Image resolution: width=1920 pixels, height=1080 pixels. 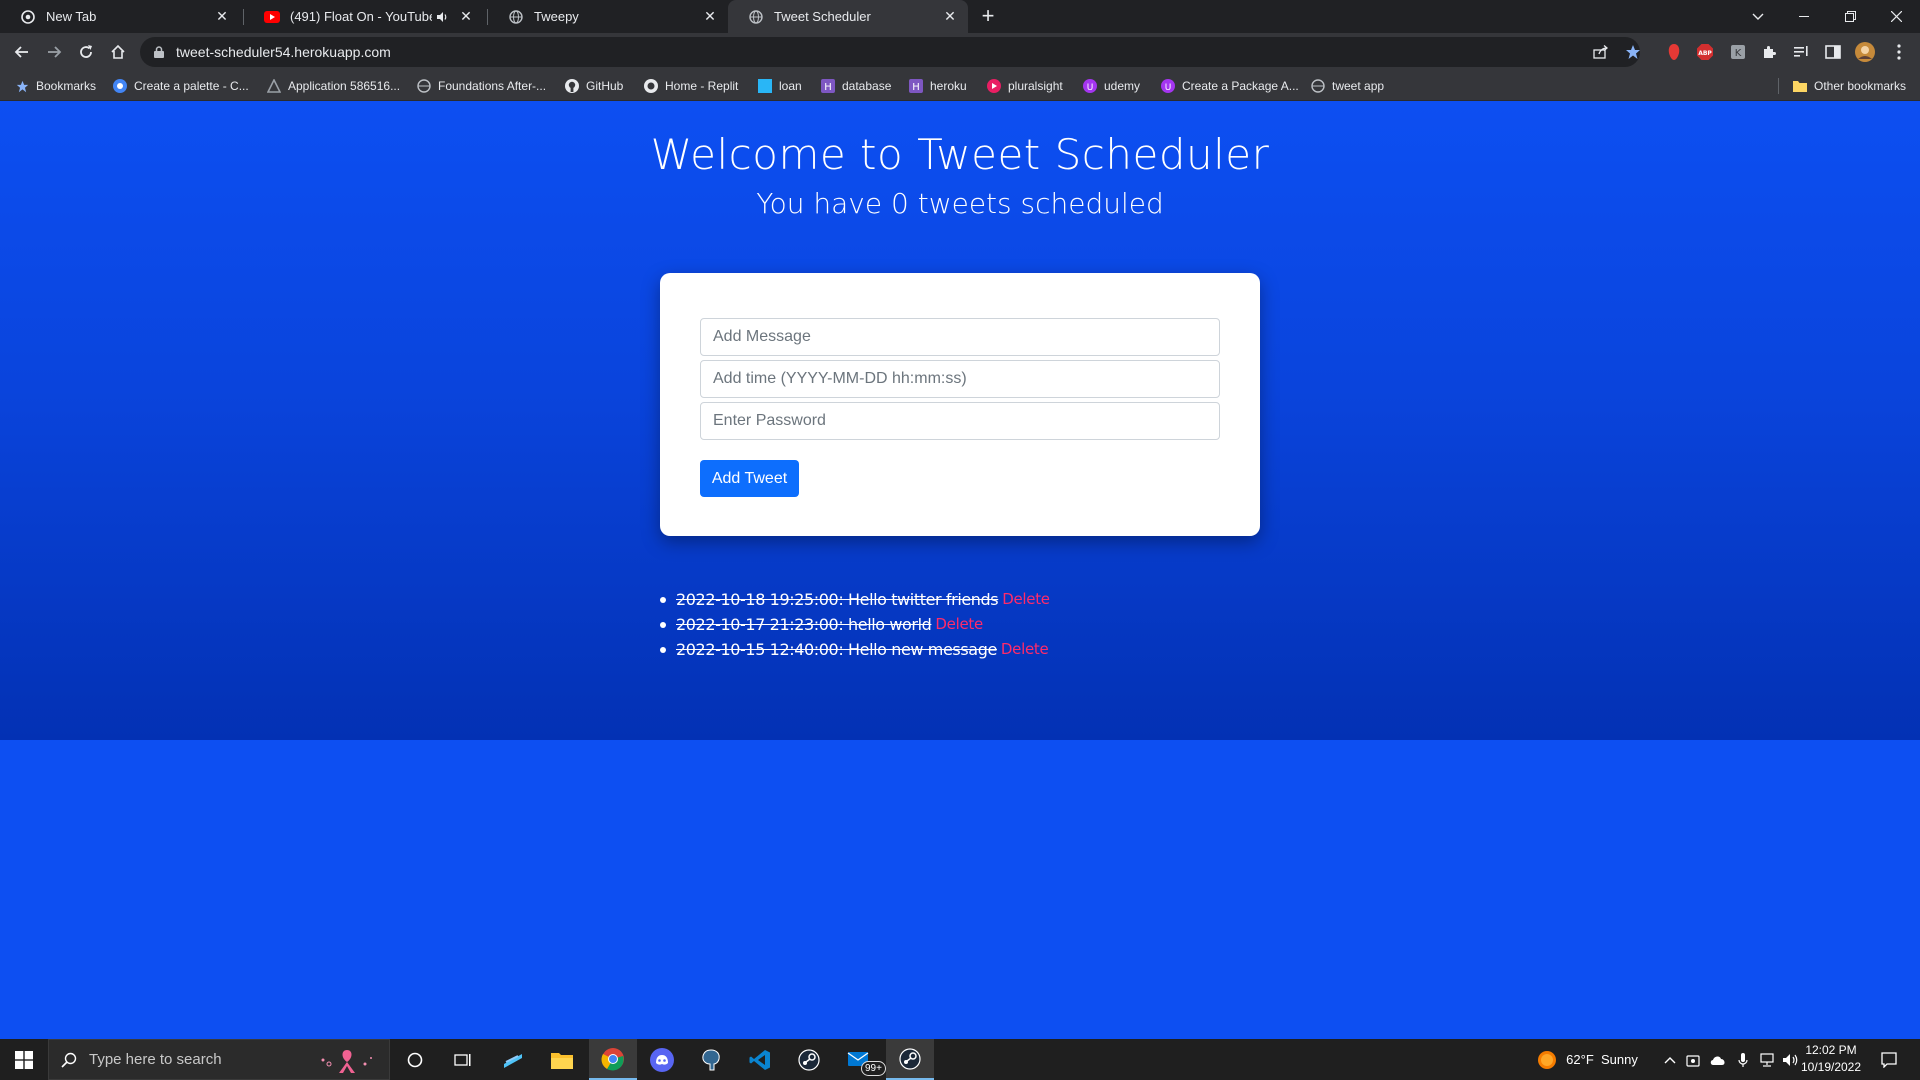 I want to click on close-window-icon, so click(x=1896, y=16).